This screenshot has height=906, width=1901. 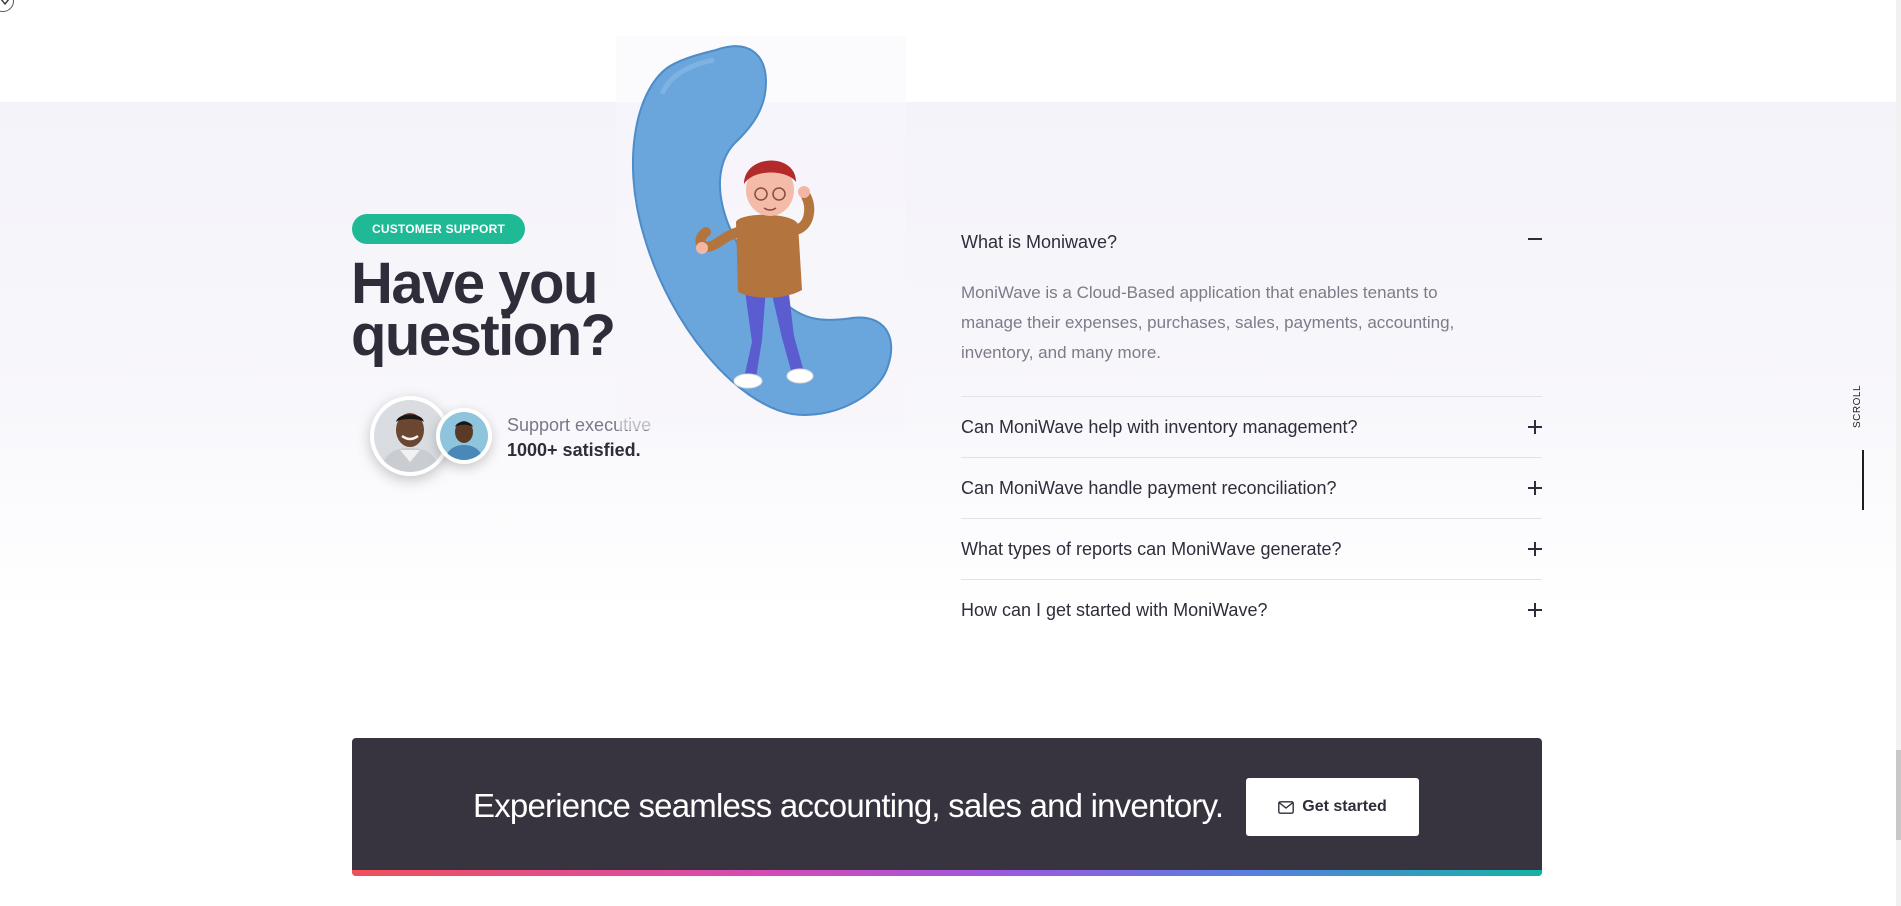 I want to click on get-started-label: Get started, so click(x=1344, y=806).